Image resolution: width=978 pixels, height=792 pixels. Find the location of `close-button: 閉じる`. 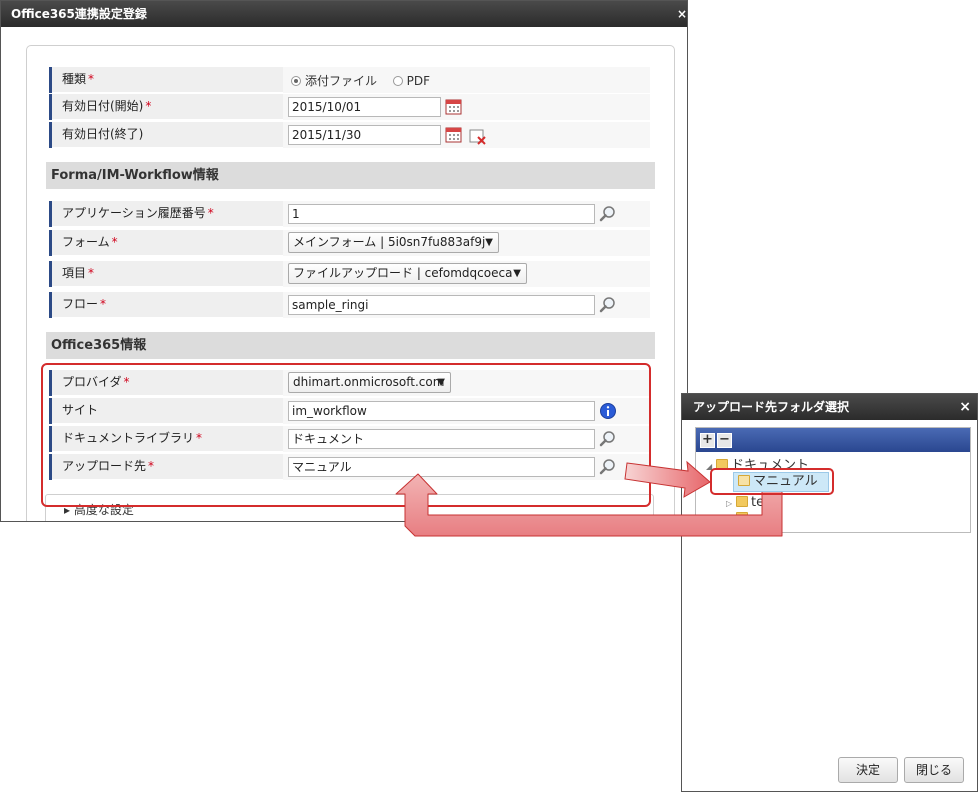

close-button: 閉じる is located at coordinates (934, 770).